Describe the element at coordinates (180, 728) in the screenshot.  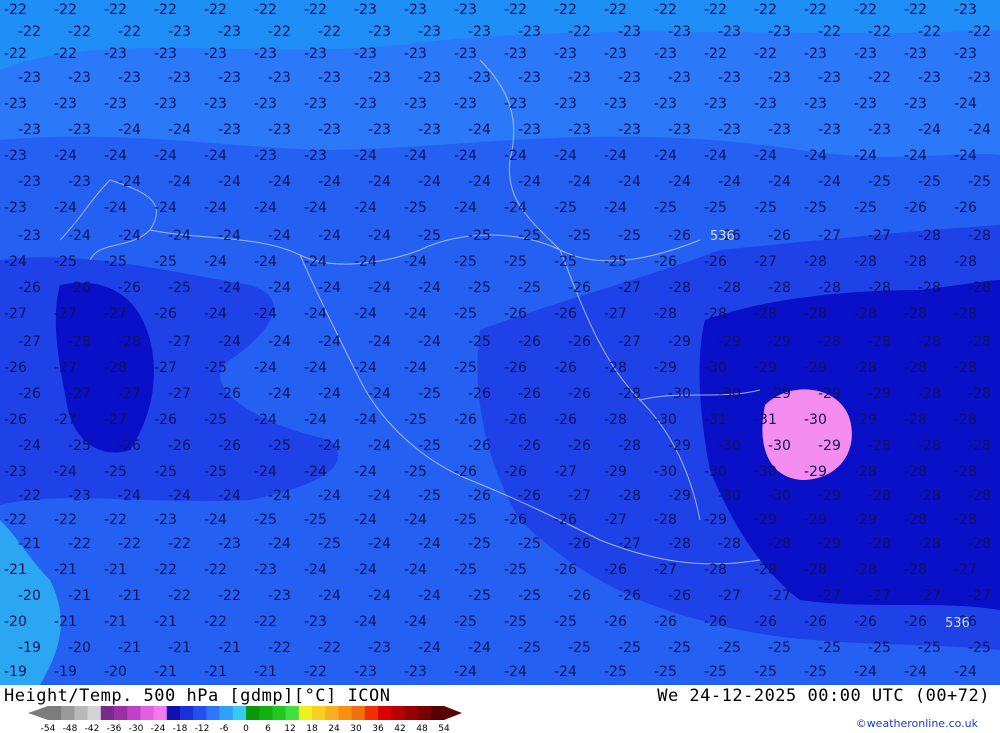
I see `scale-tick-label: -18` at that location.